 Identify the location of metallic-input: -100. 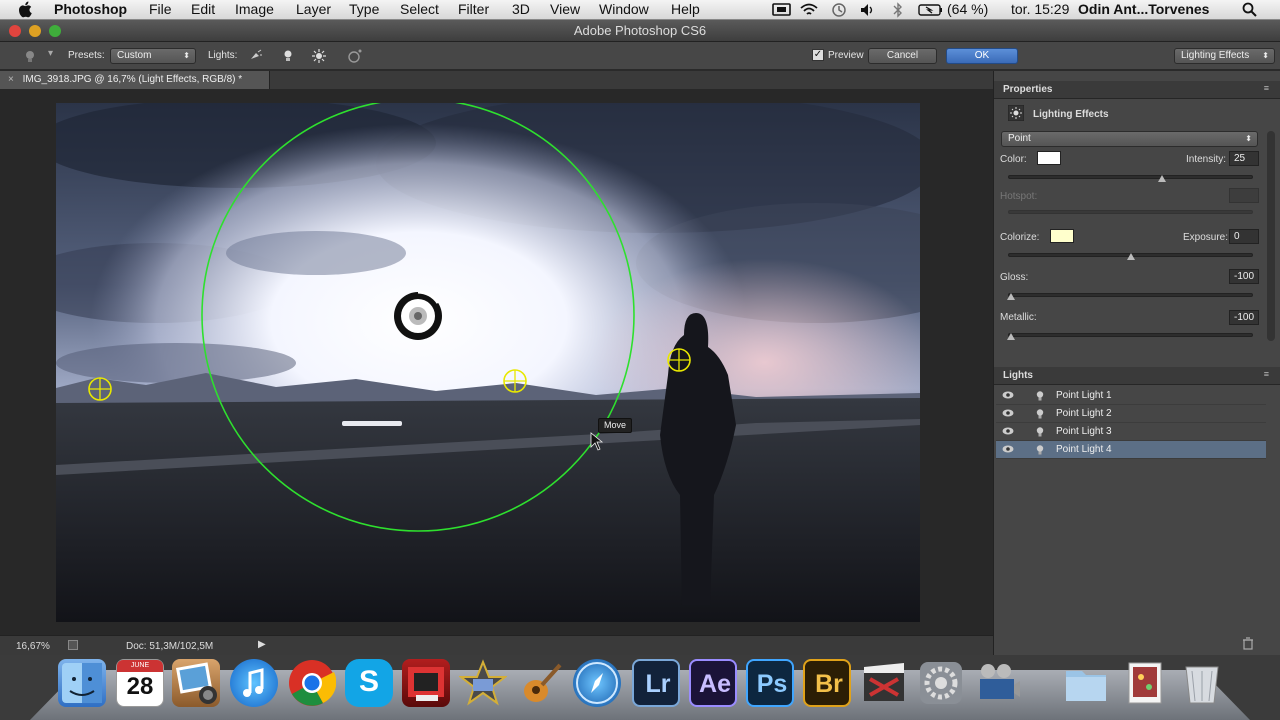
(1244, 317).